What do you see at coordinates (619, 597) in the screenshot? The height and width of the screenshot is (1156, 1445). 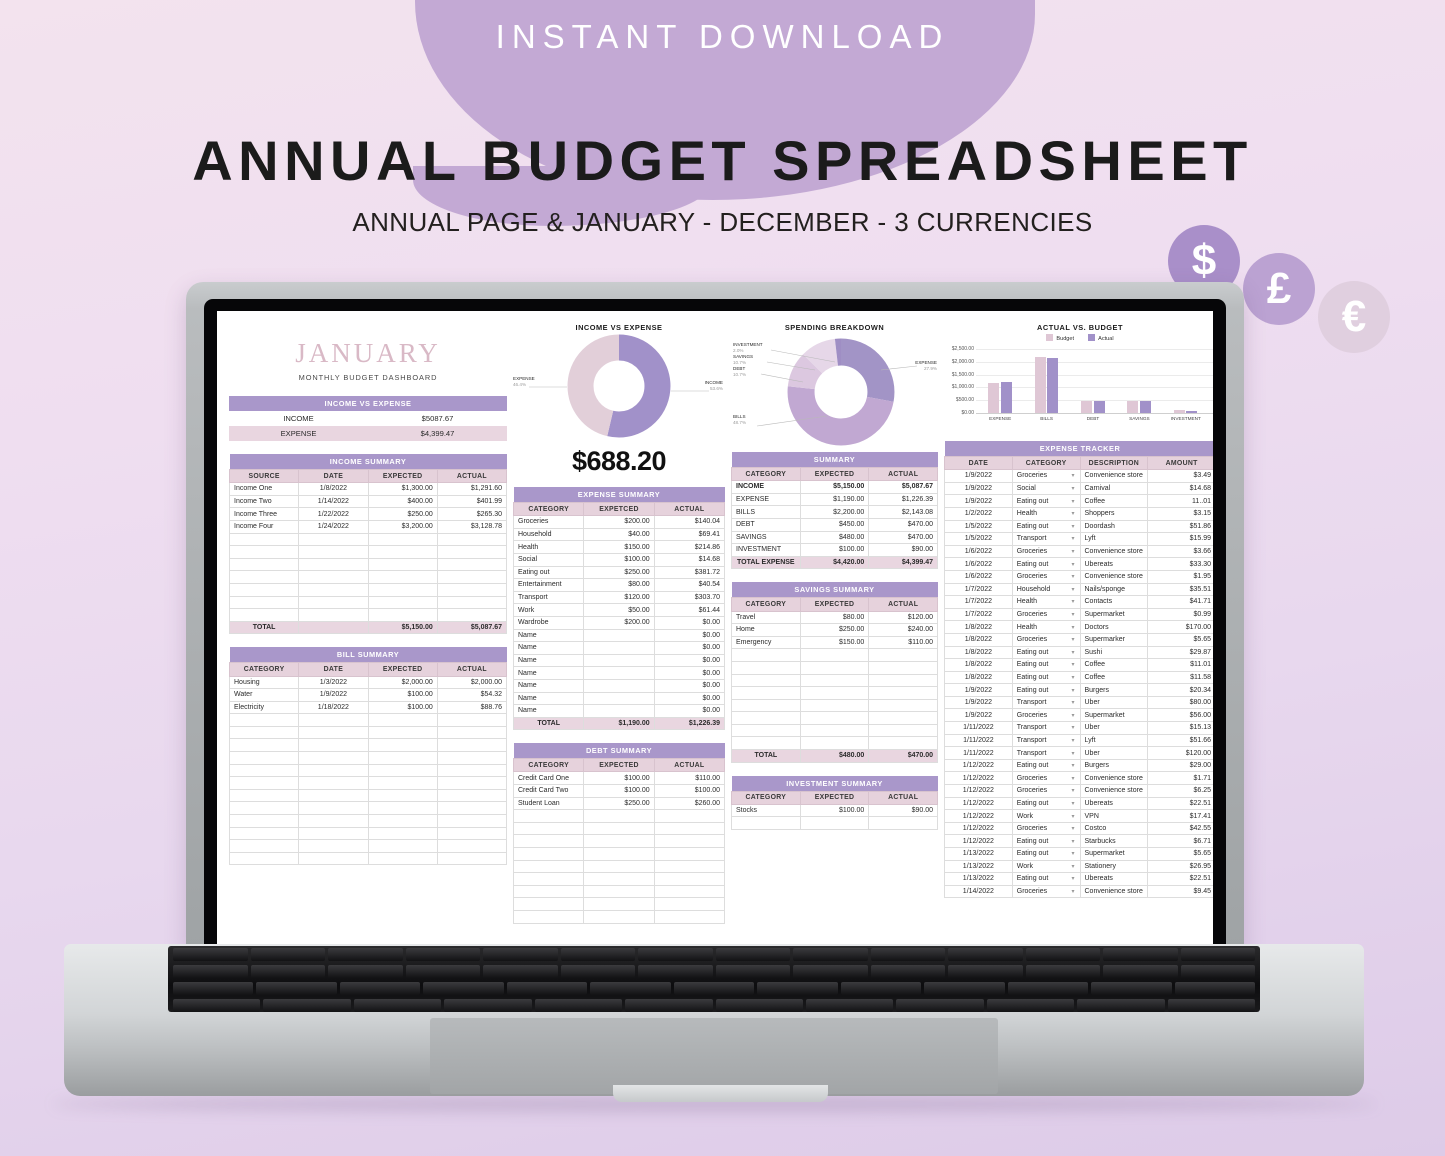 I see `table-row: Transport $120.00 $303.70` at bounding box center [619, 597].